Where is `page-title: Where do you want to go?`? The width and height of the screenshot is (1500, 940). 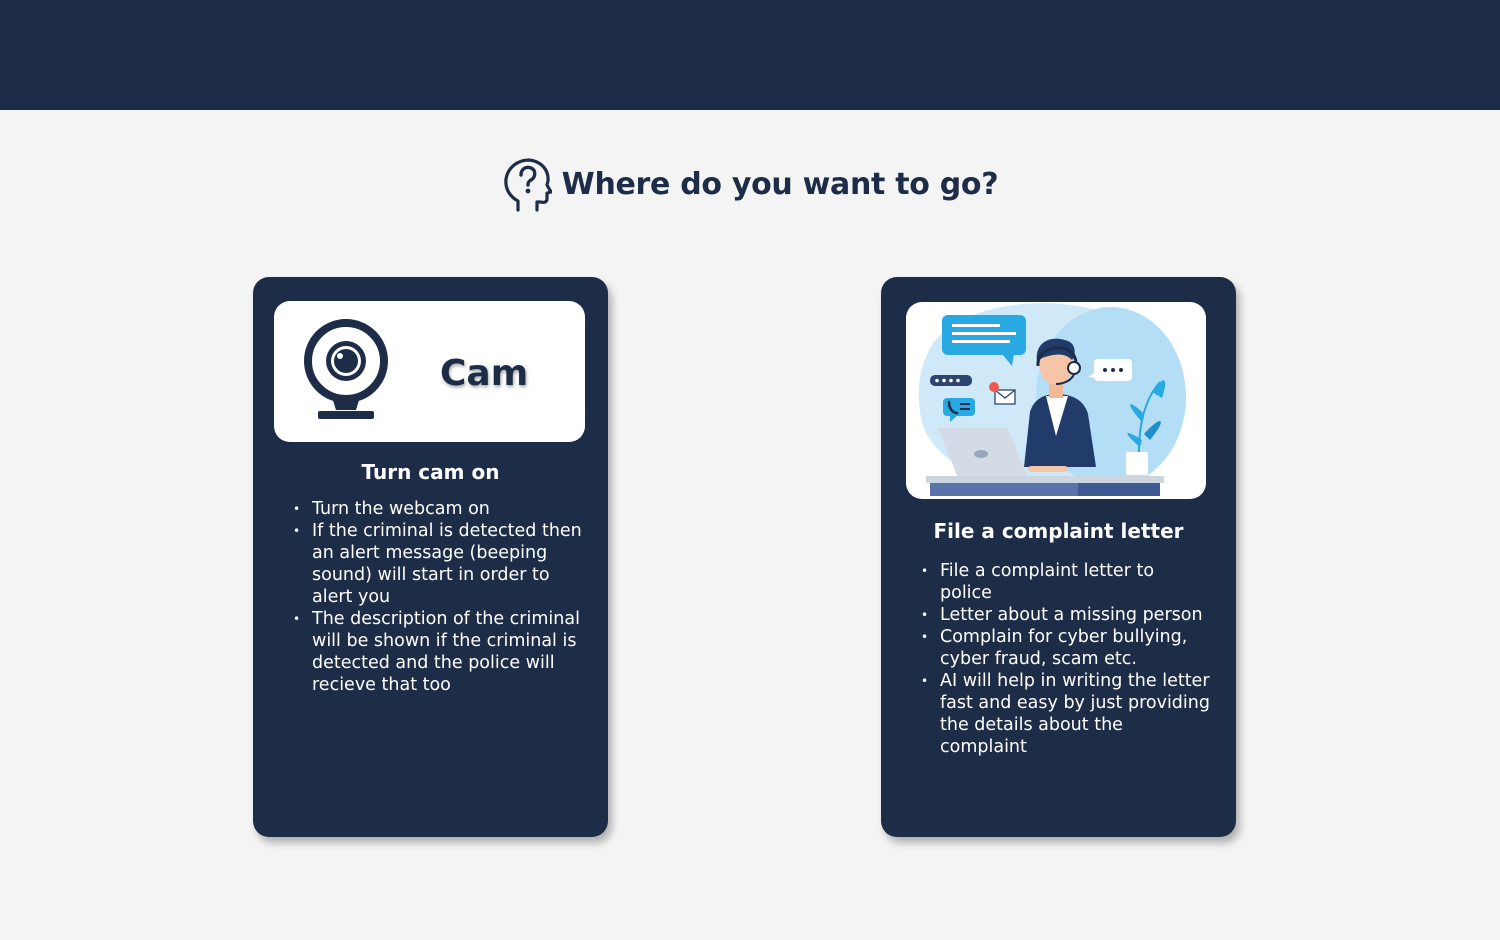 page-title: Where do you want to go? is located at coordinates (780, 184).